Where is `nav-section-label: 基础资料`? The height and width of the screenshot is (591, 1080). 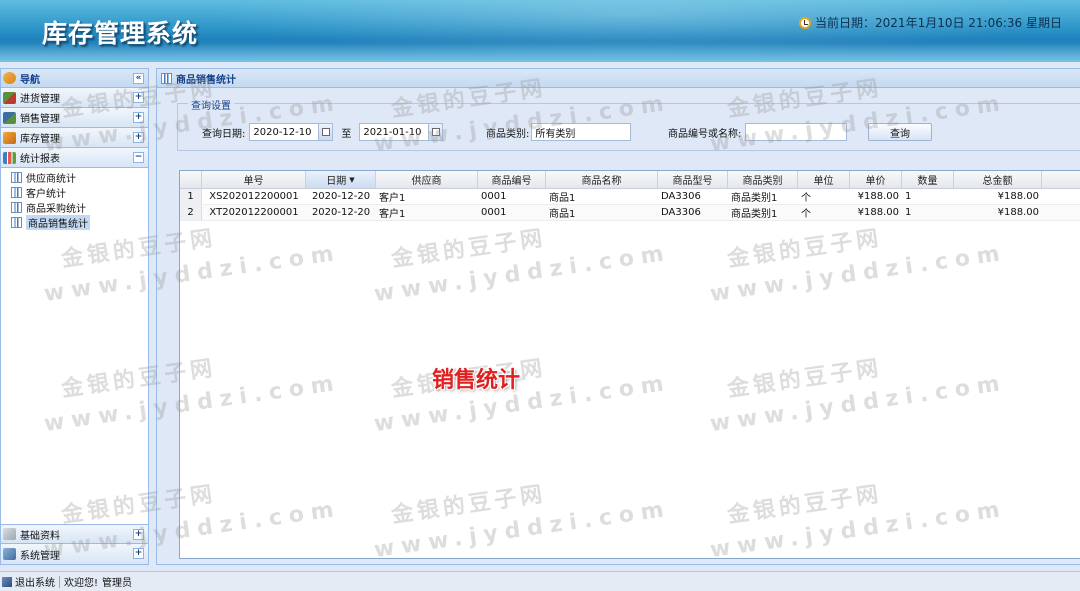 nav-section-label: 基础资料 is located at coordinates (40, 536).